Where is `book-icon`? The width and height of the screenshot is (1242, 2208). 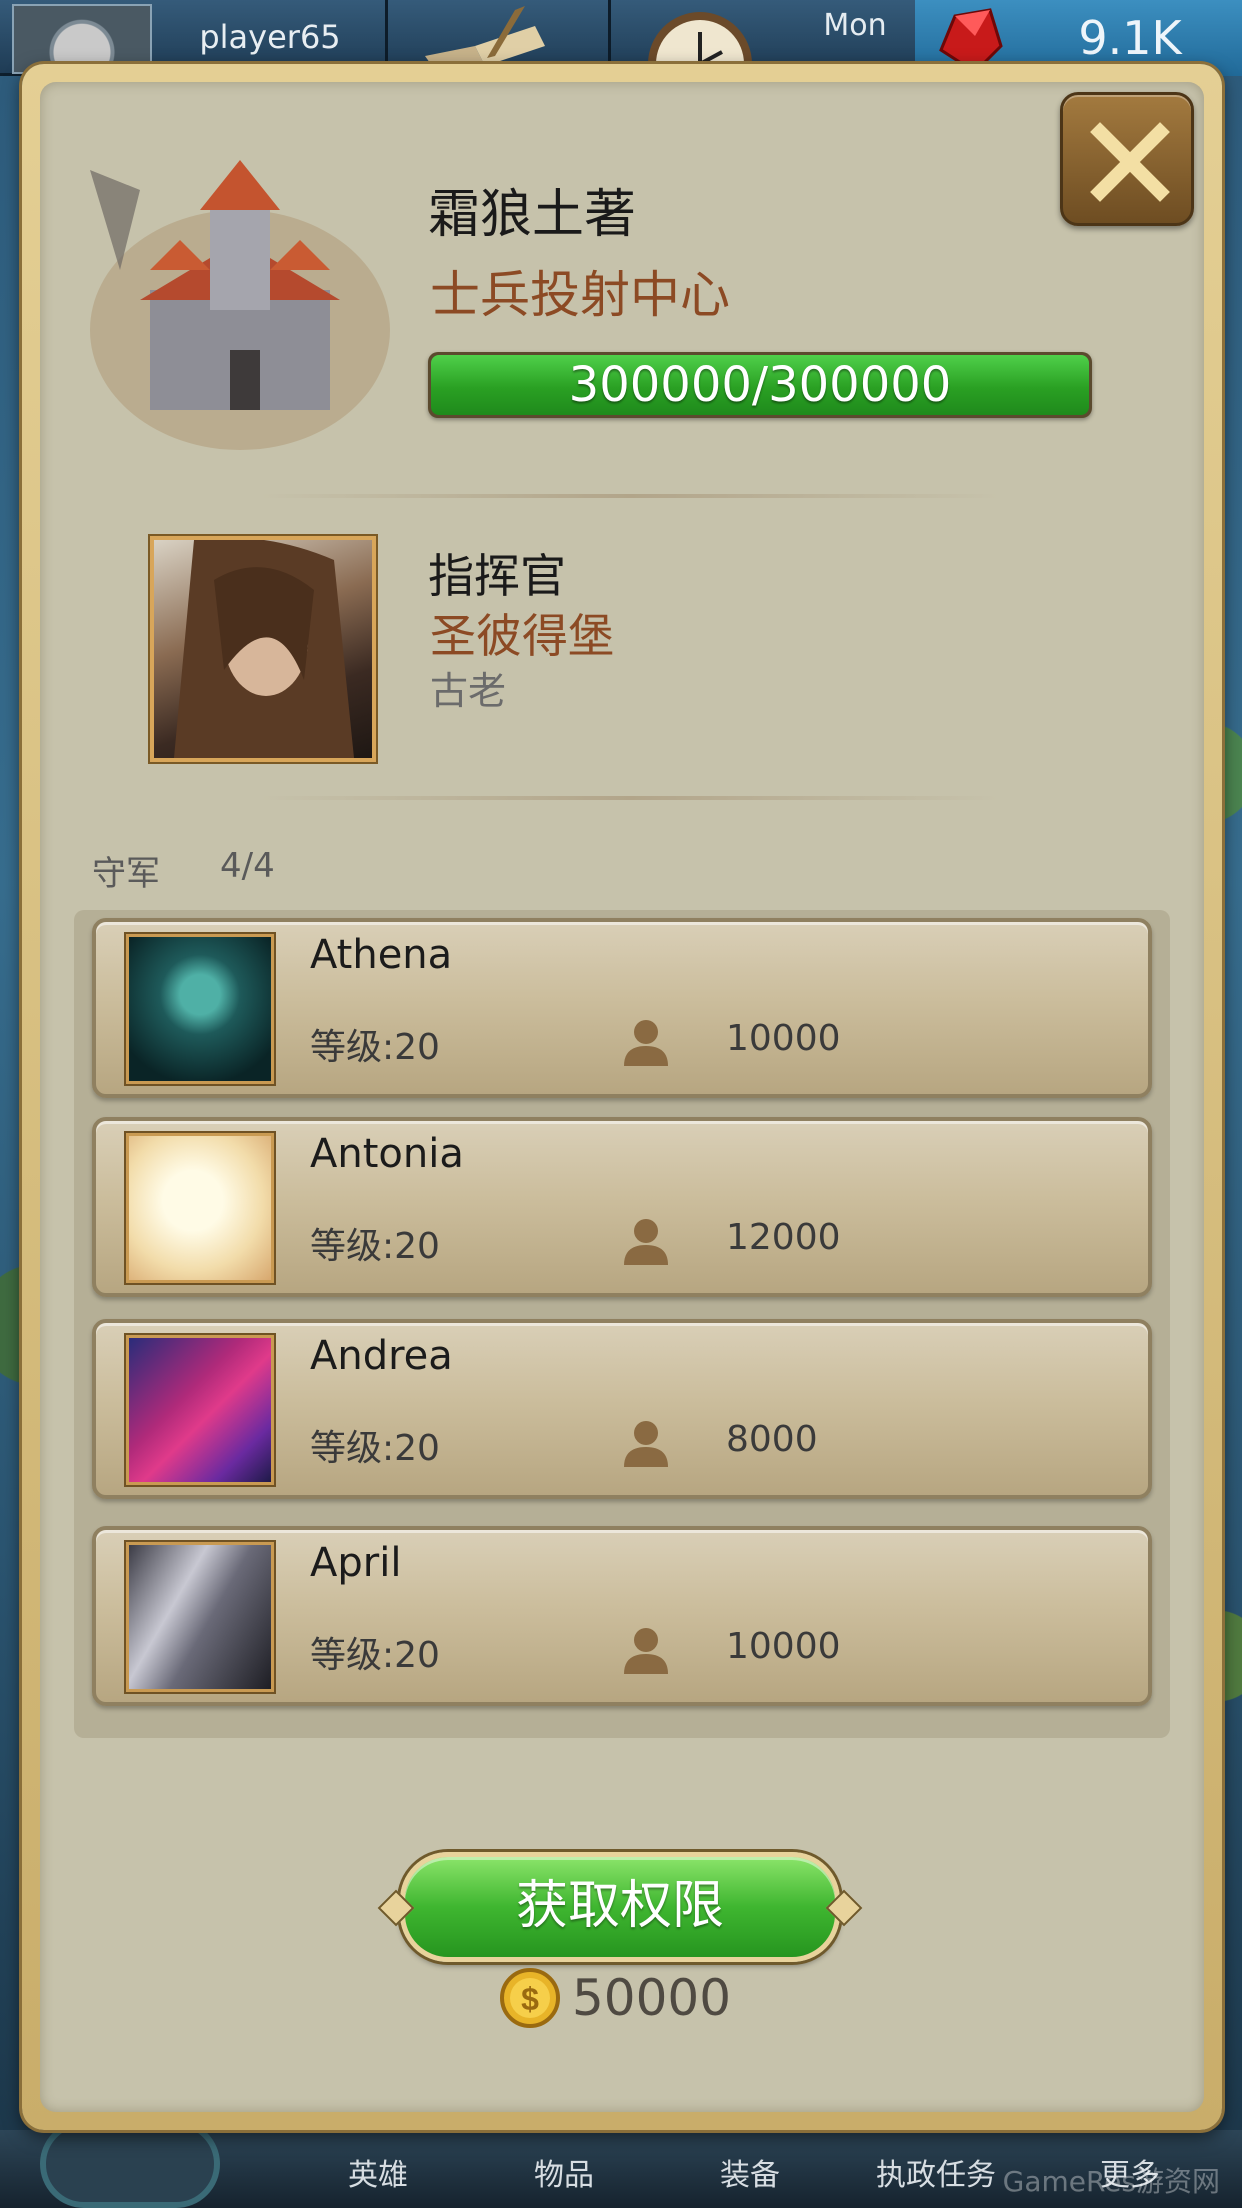
book-icon is located at coordinates (485, 38).